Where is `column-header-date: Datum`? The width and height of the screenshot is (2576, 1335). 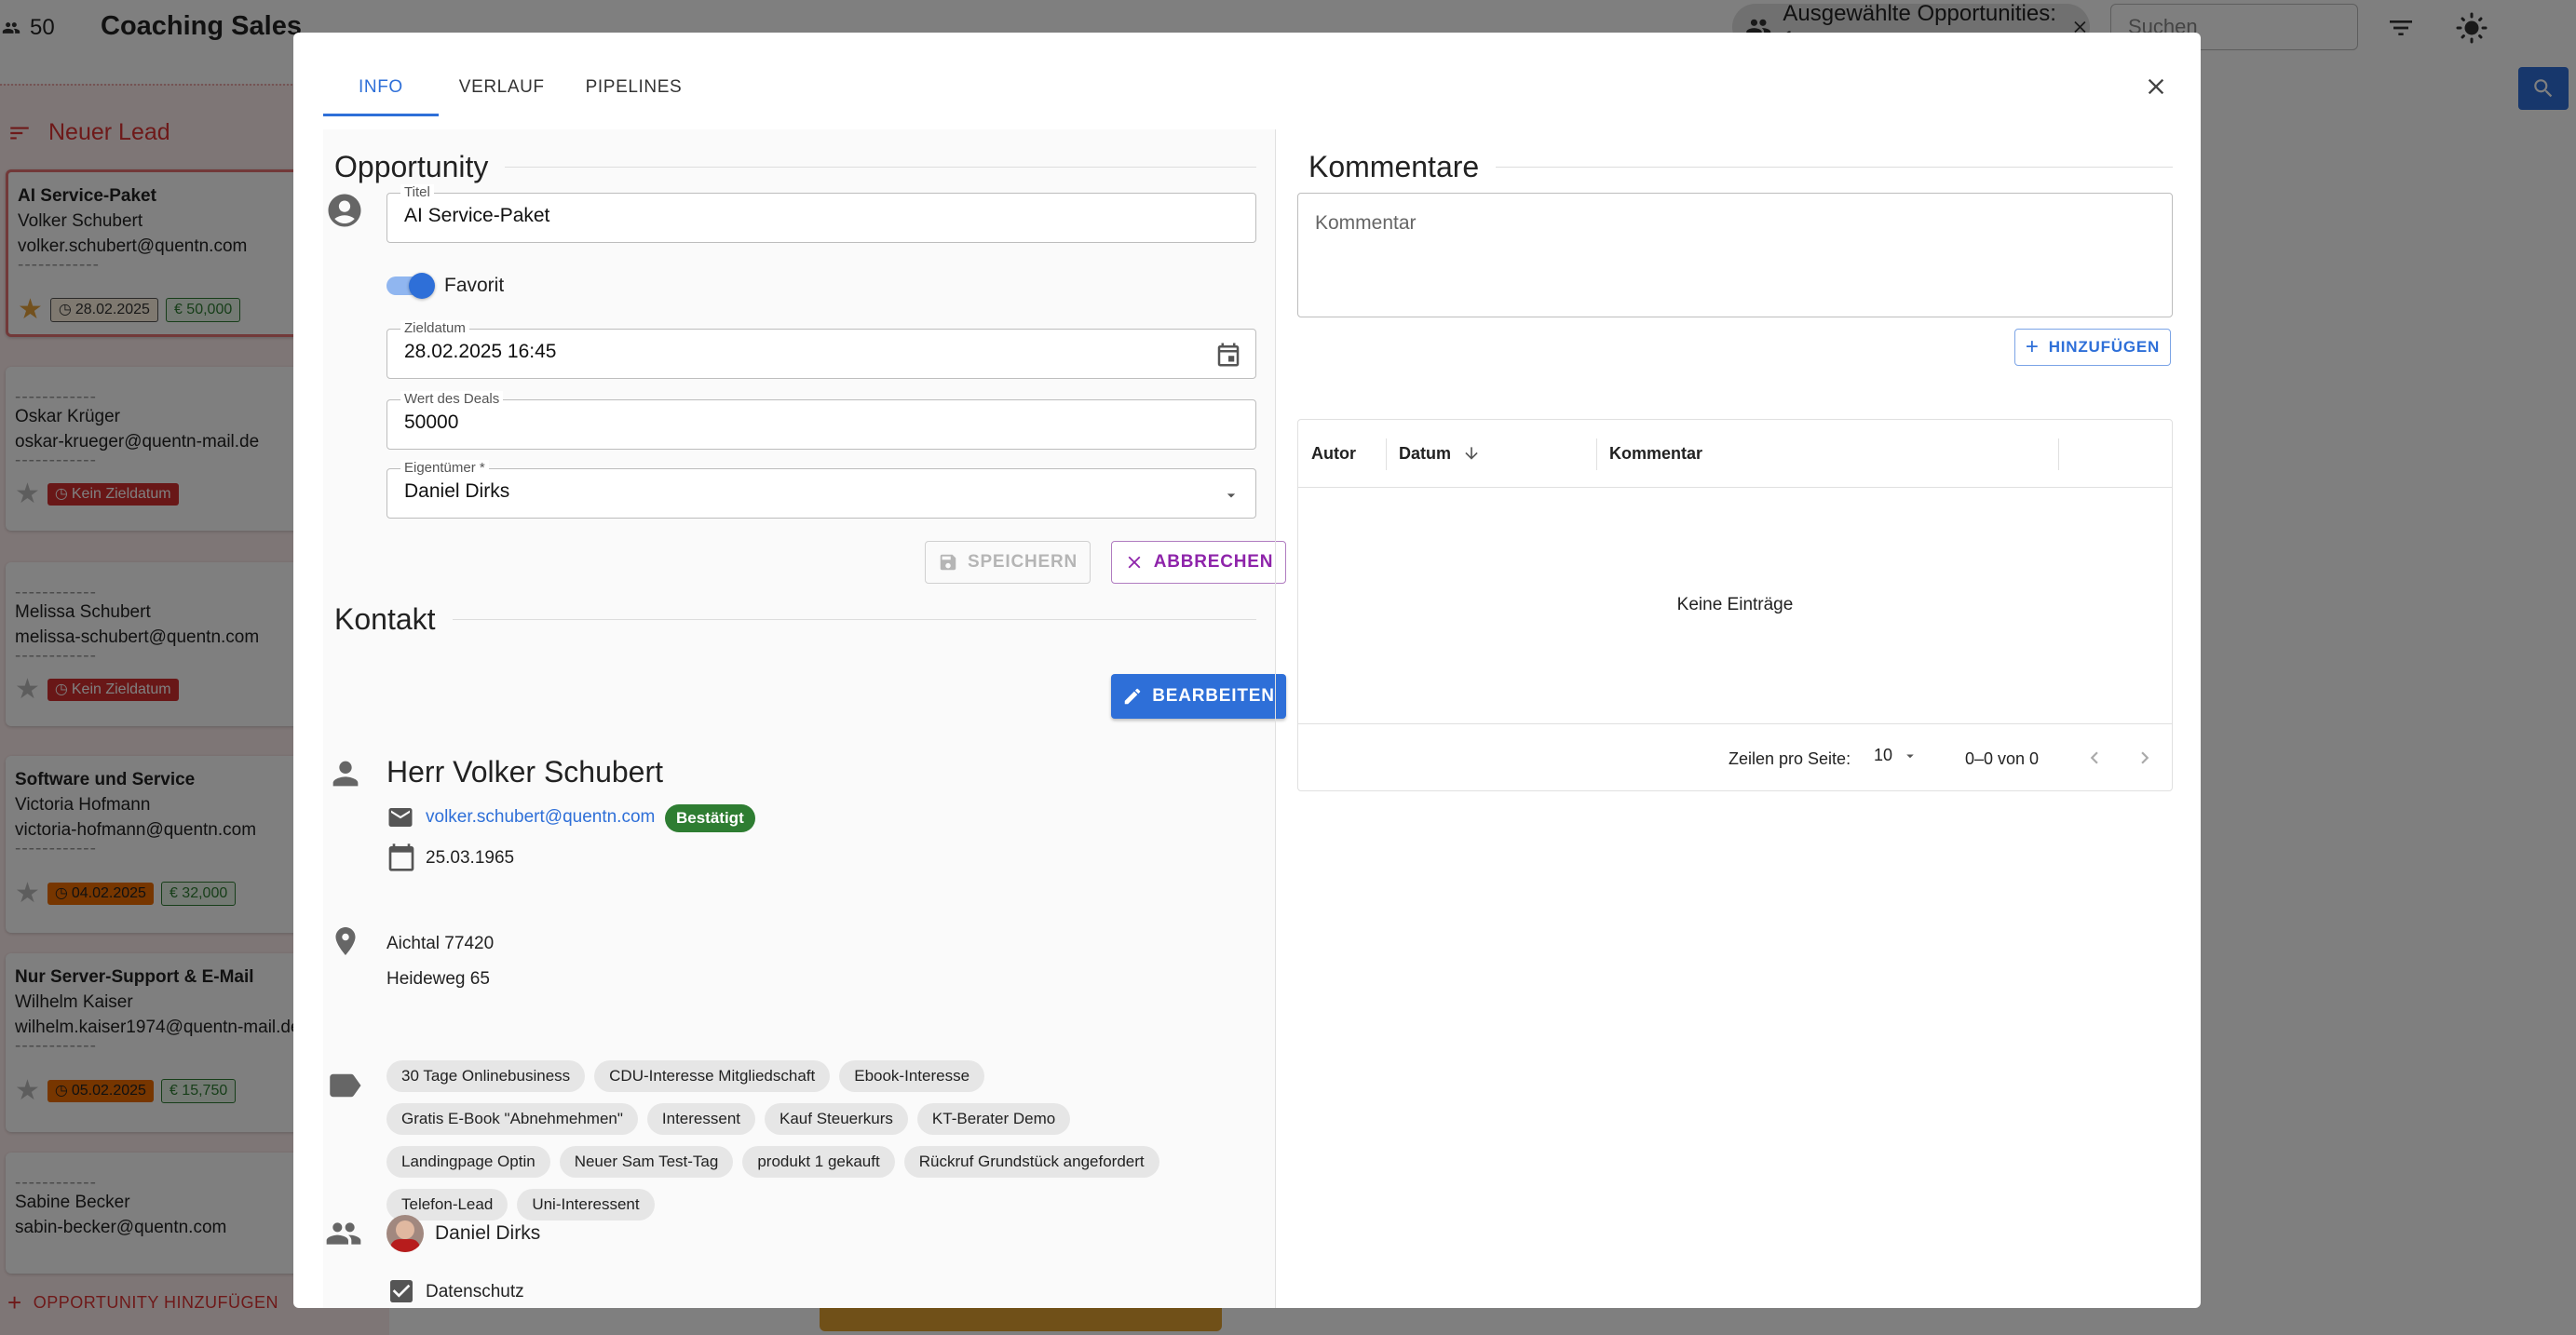 column-header-date: Datum is located at coordinates (1440, 453).